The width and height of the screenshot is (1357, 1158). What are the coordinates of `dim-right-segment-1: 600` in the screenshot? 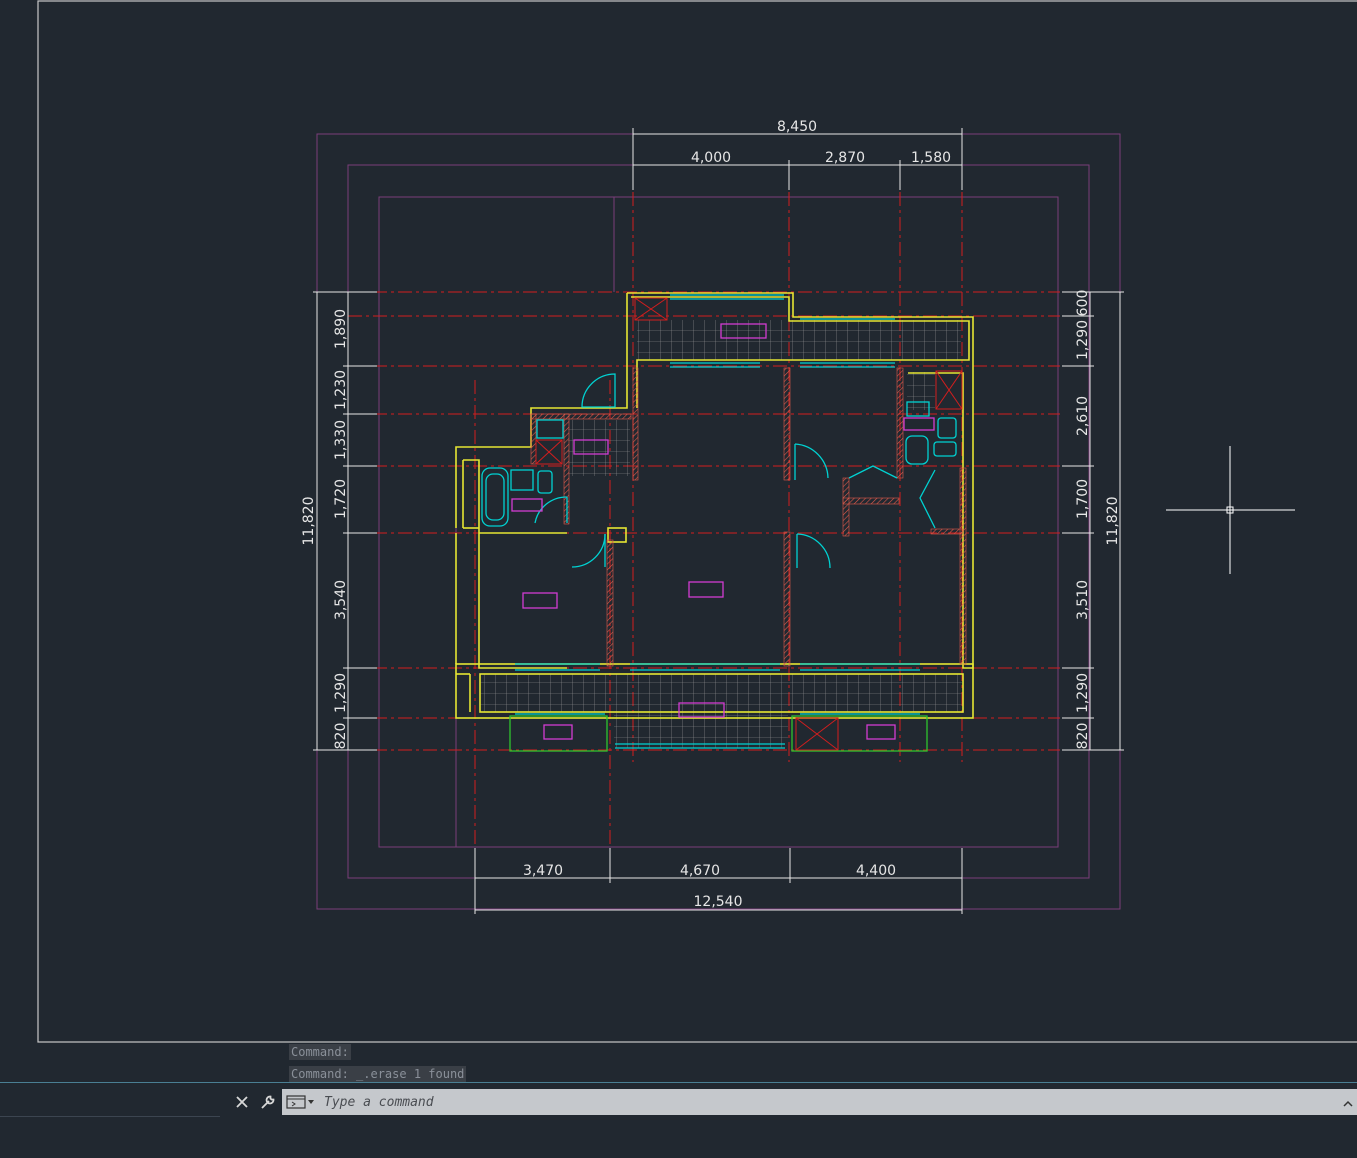 It's located at (1083, 303).